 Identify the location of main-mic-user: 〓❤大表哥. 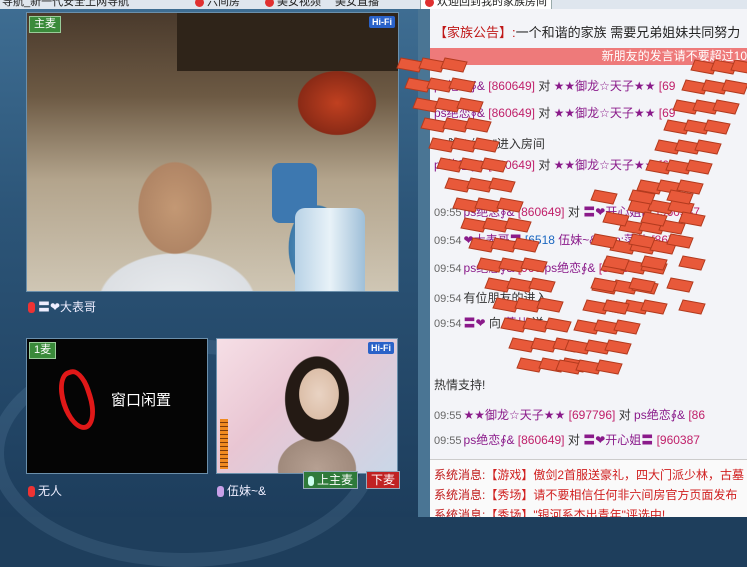
(62, 306).